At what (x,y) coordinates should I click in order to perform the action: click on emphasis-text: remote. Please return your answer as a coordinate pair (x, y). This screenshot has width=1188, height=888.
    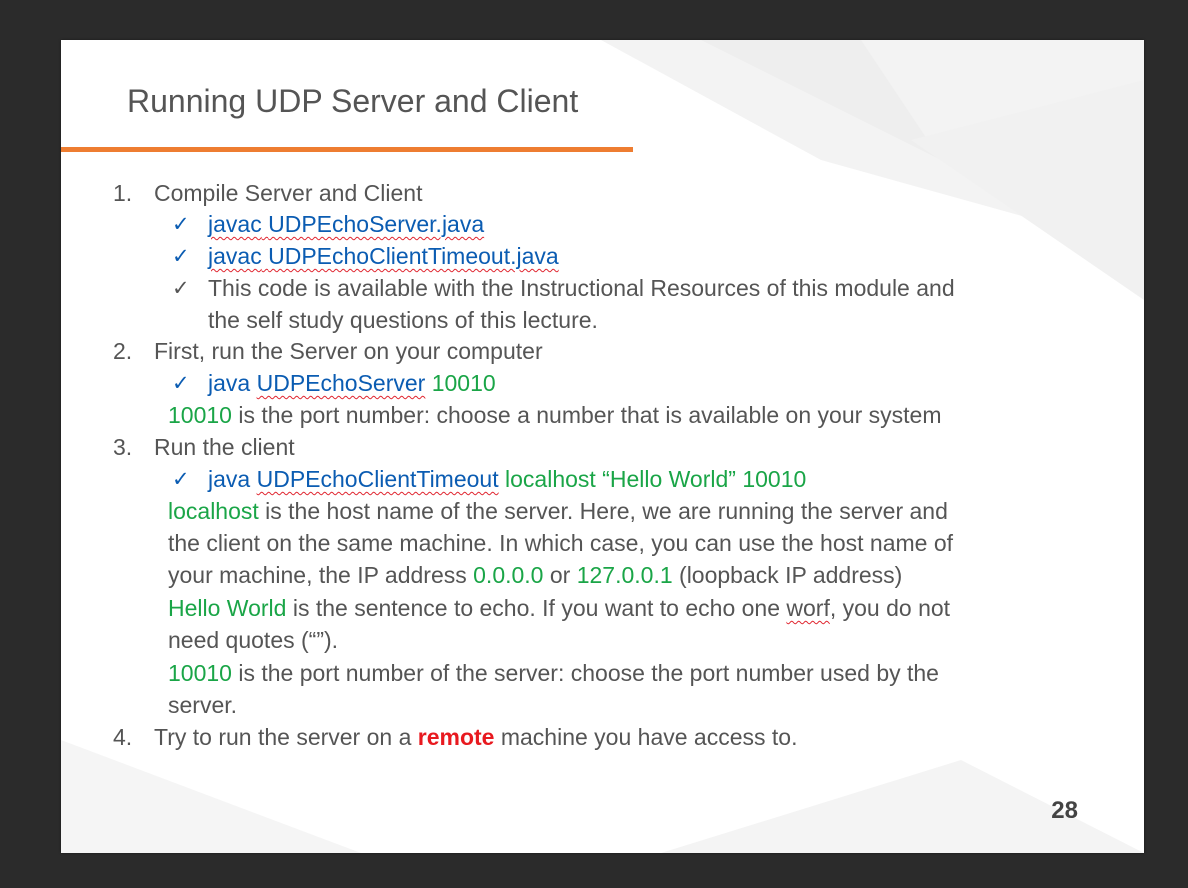
    Looking at the image, I should click on (456, 737).